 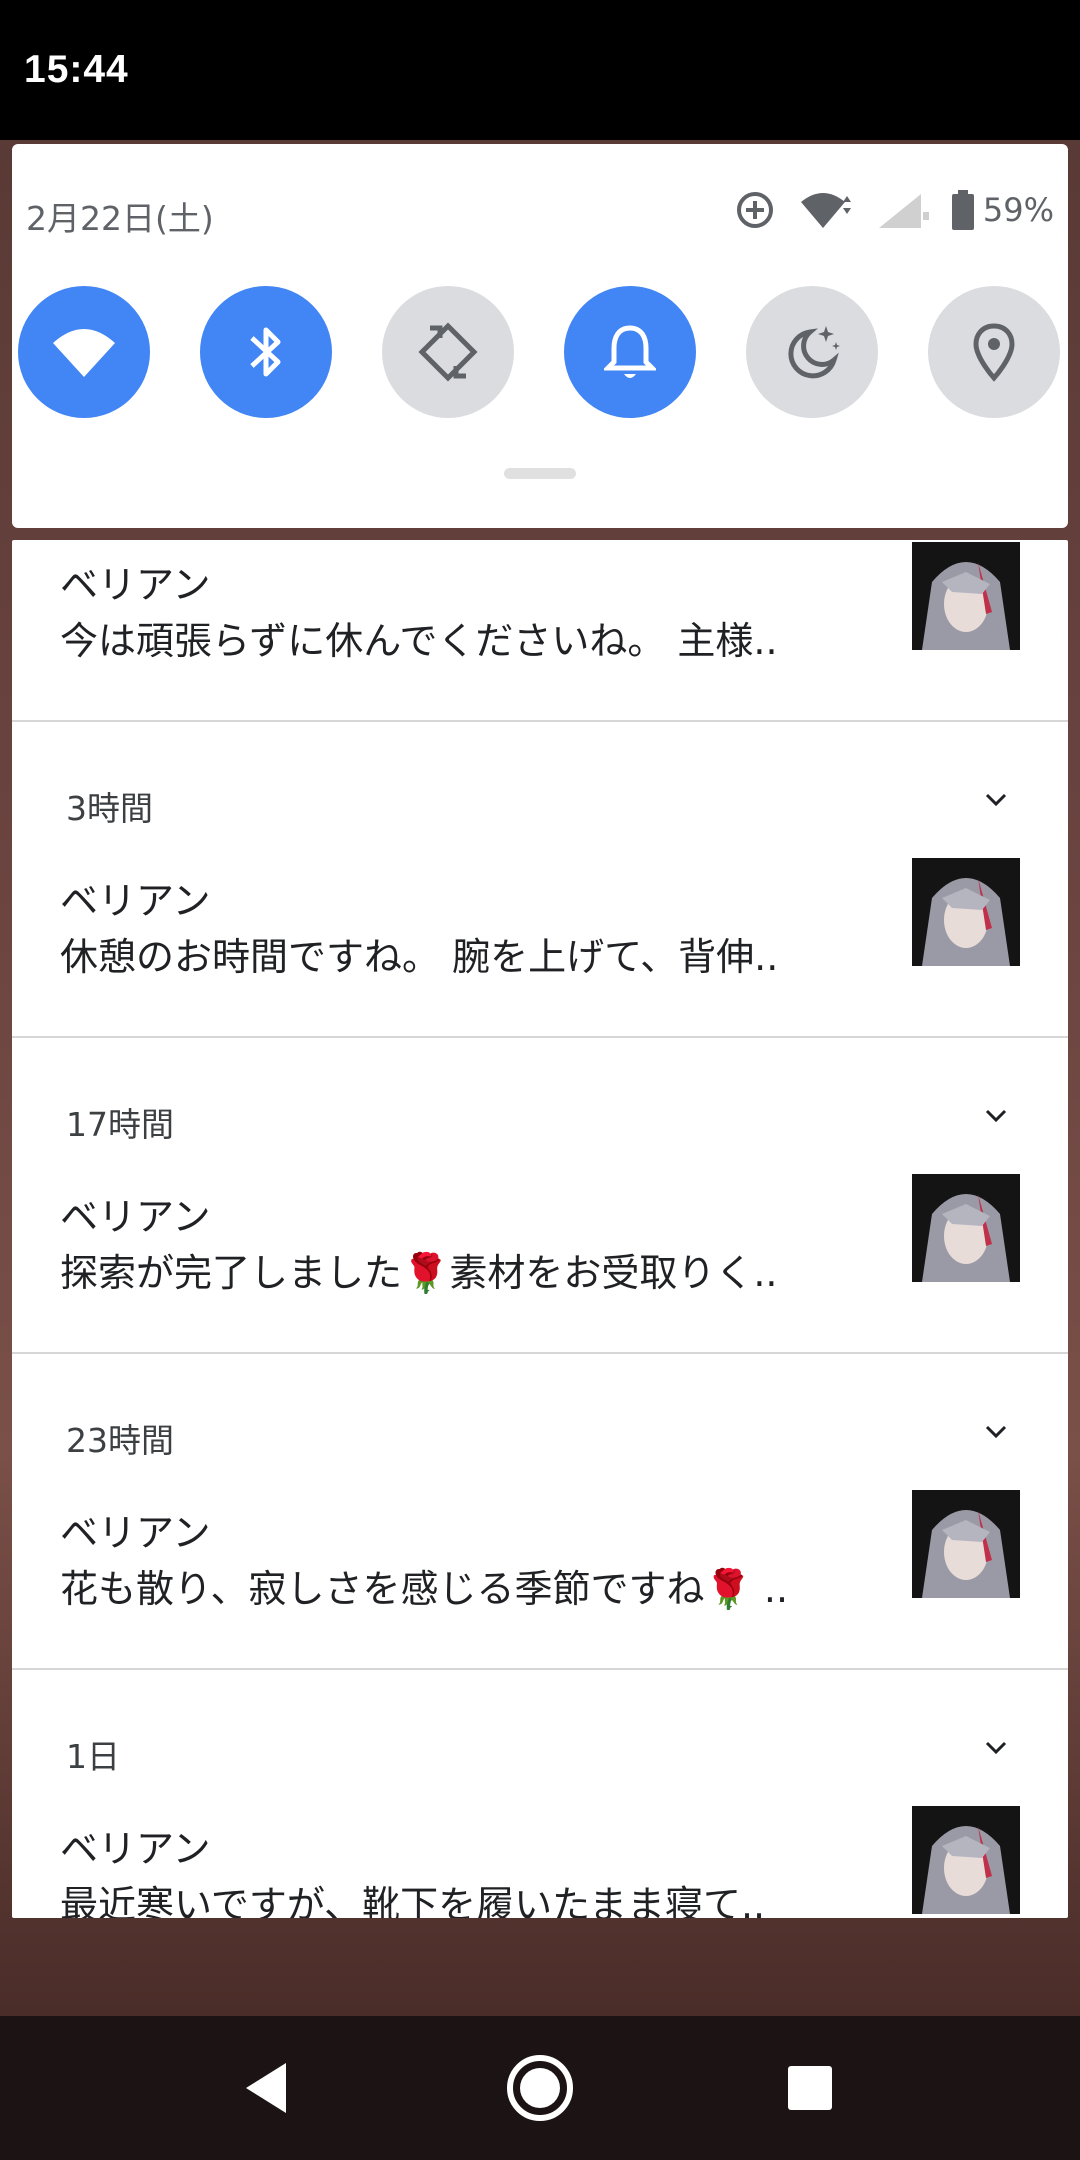 I want to click on recents-icon, so click(x=810, y=2088).